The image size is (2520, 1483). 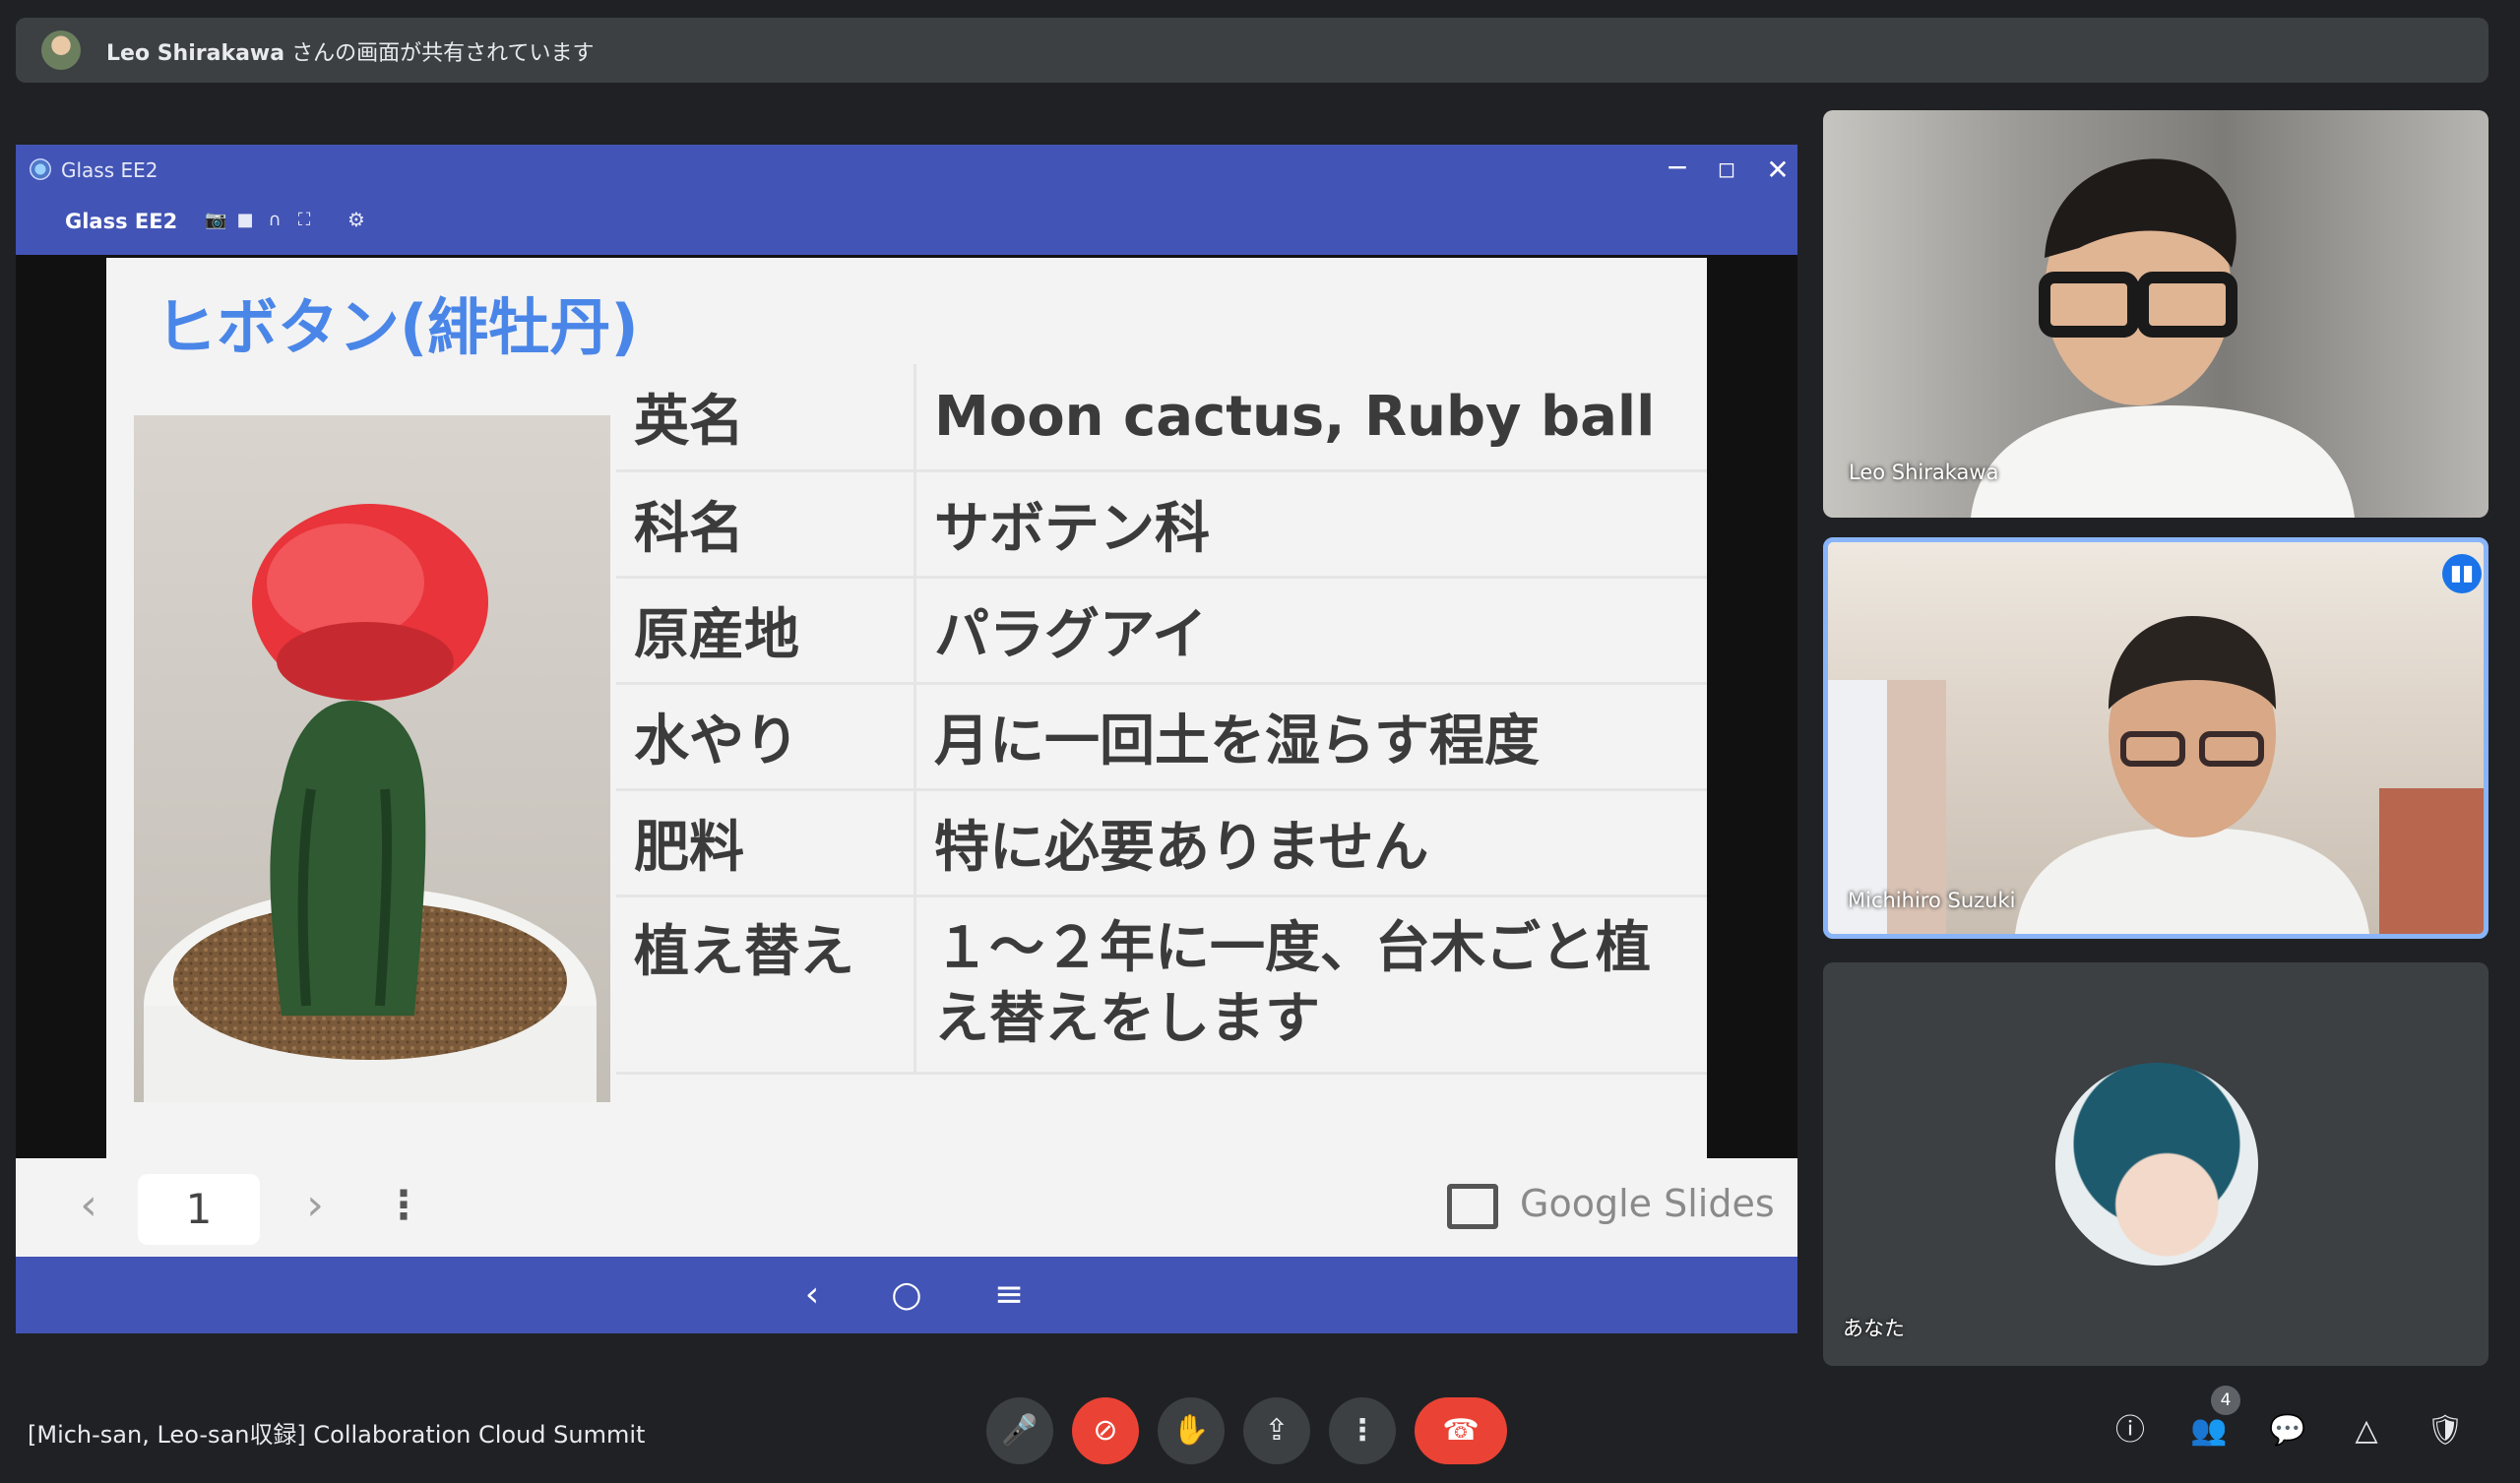 What do you see at coordinates (1310, 737) in the screenshot?
I see `row-value: 月に一回土を湿らす程度` at bounding box center [1310, 737].